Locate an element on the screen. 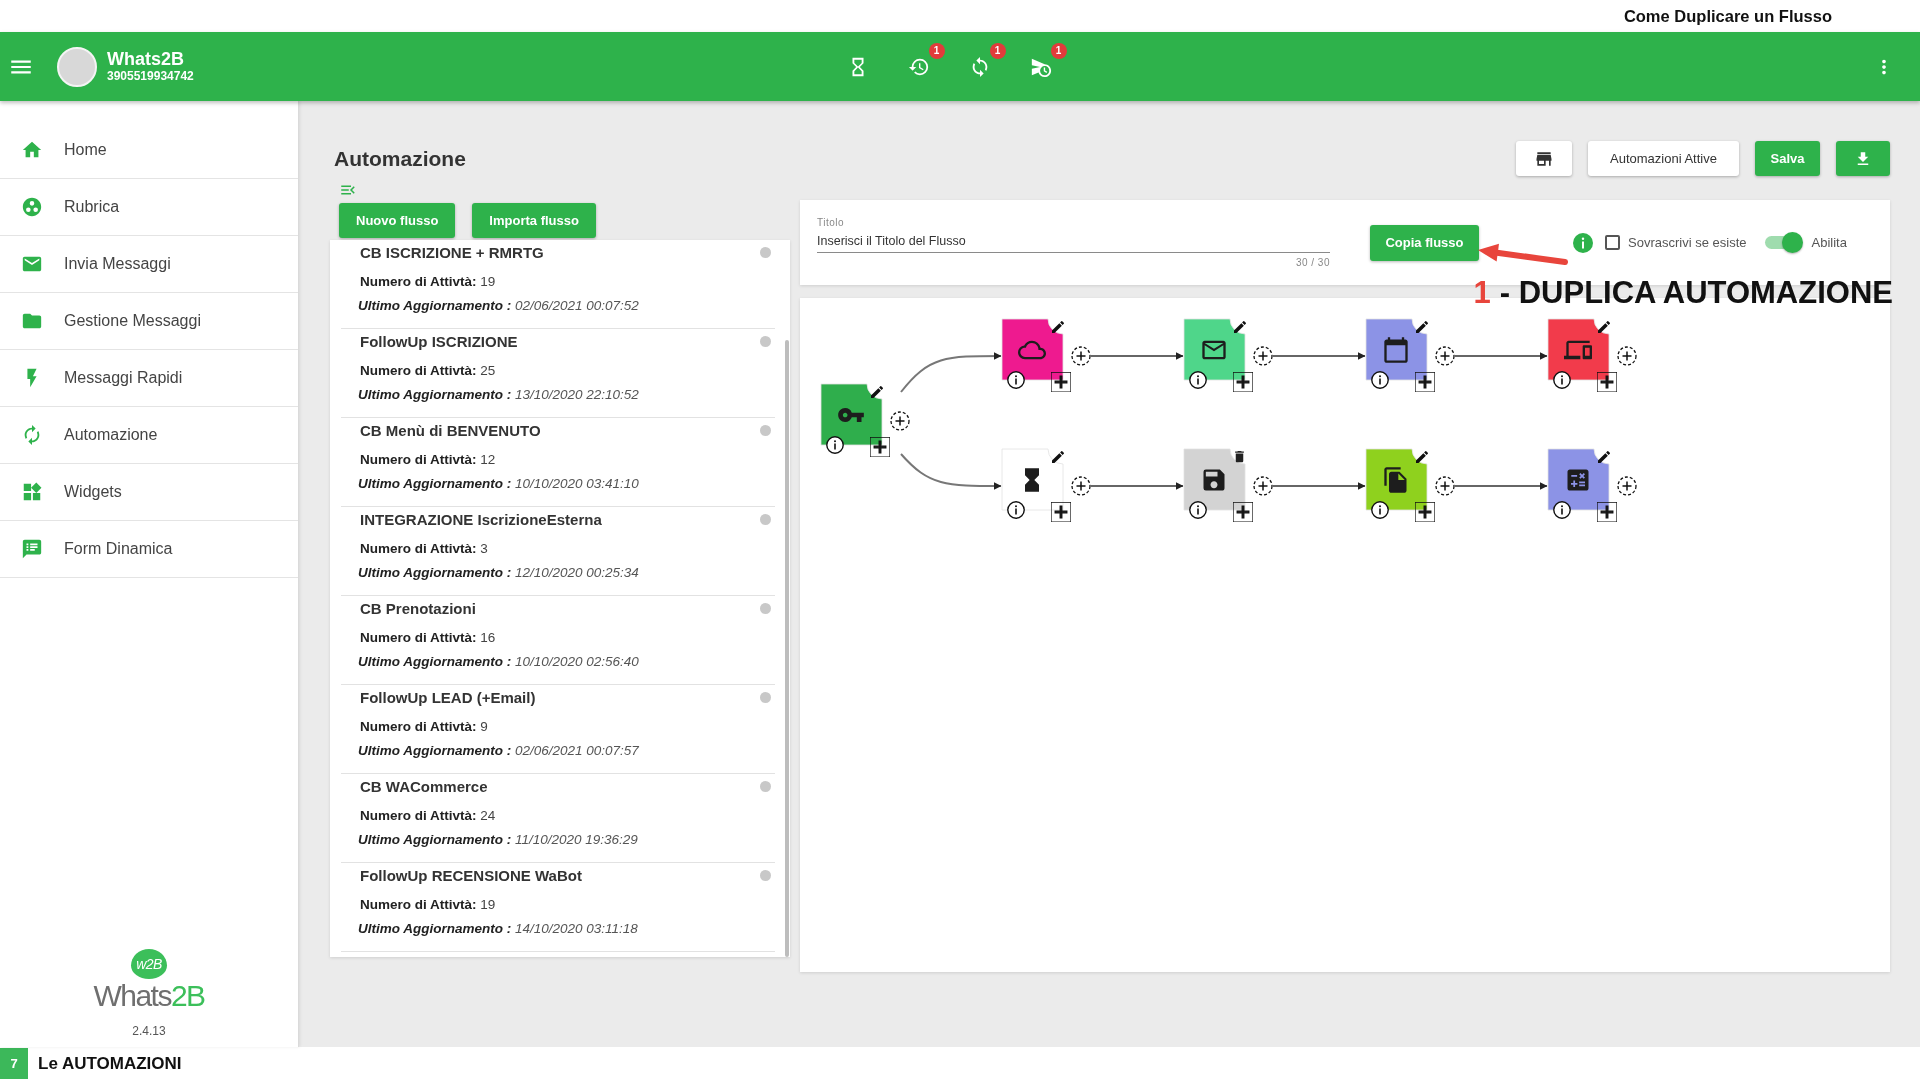 The image size is (1920, 1080). activity-count: Numero di Attivtà: 3 is located at coordinates (424, 549).